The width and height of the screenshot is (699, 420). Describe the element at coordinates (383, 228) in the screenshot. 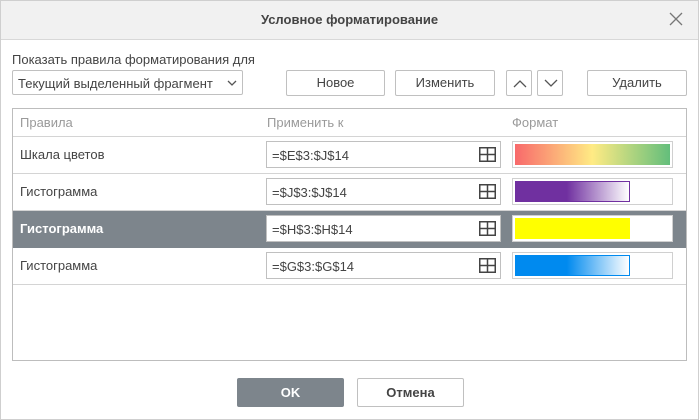

I see `range-input: =$H$3:$H$14` at that location.